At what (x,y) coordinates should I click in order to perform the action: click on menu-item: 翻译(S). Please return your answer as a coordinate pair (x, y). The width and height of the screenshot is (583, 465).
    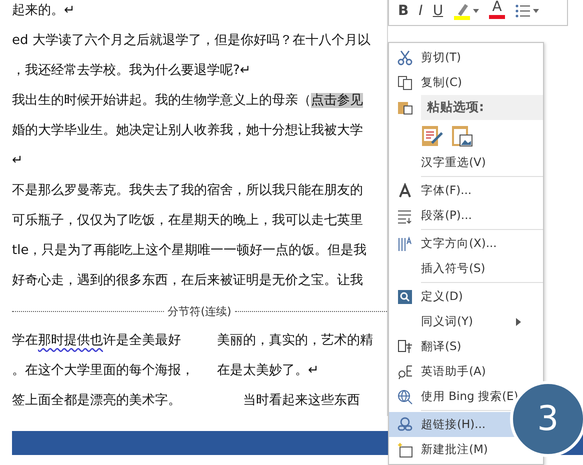
    Looking at the image, I should click on (466, 346).